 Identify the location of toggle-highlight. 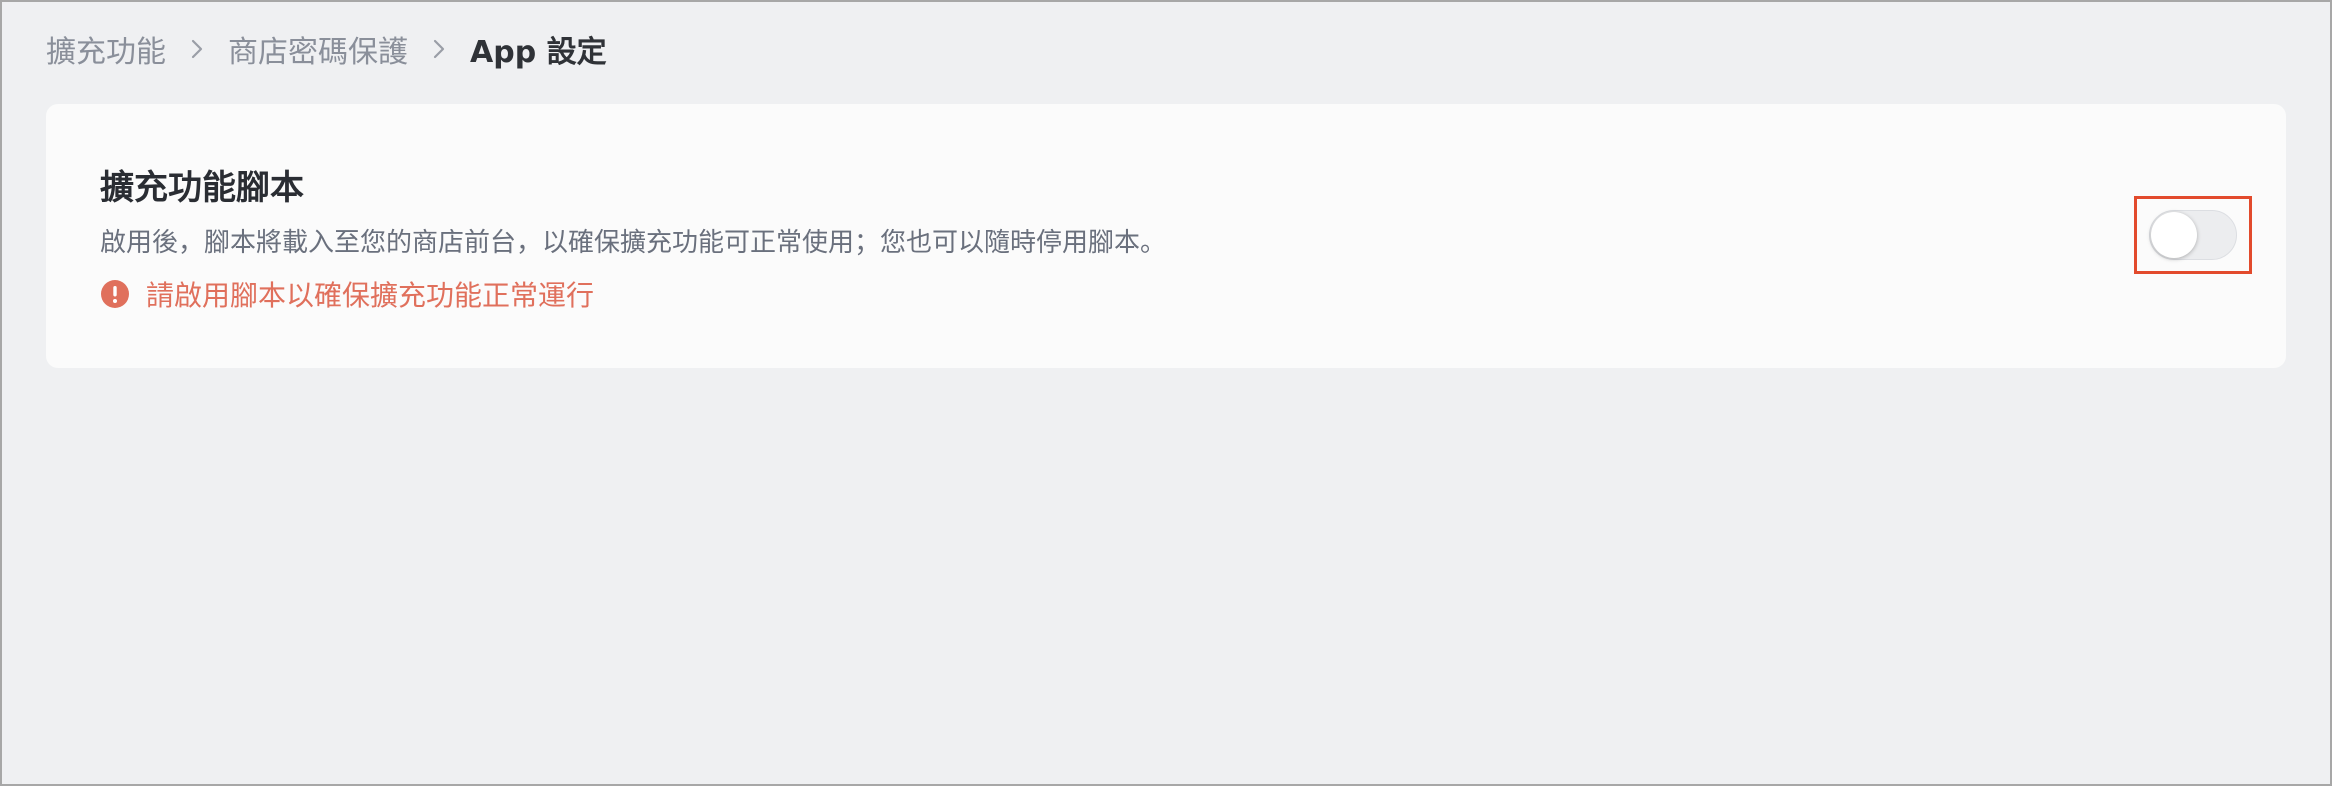
(2193, 235).